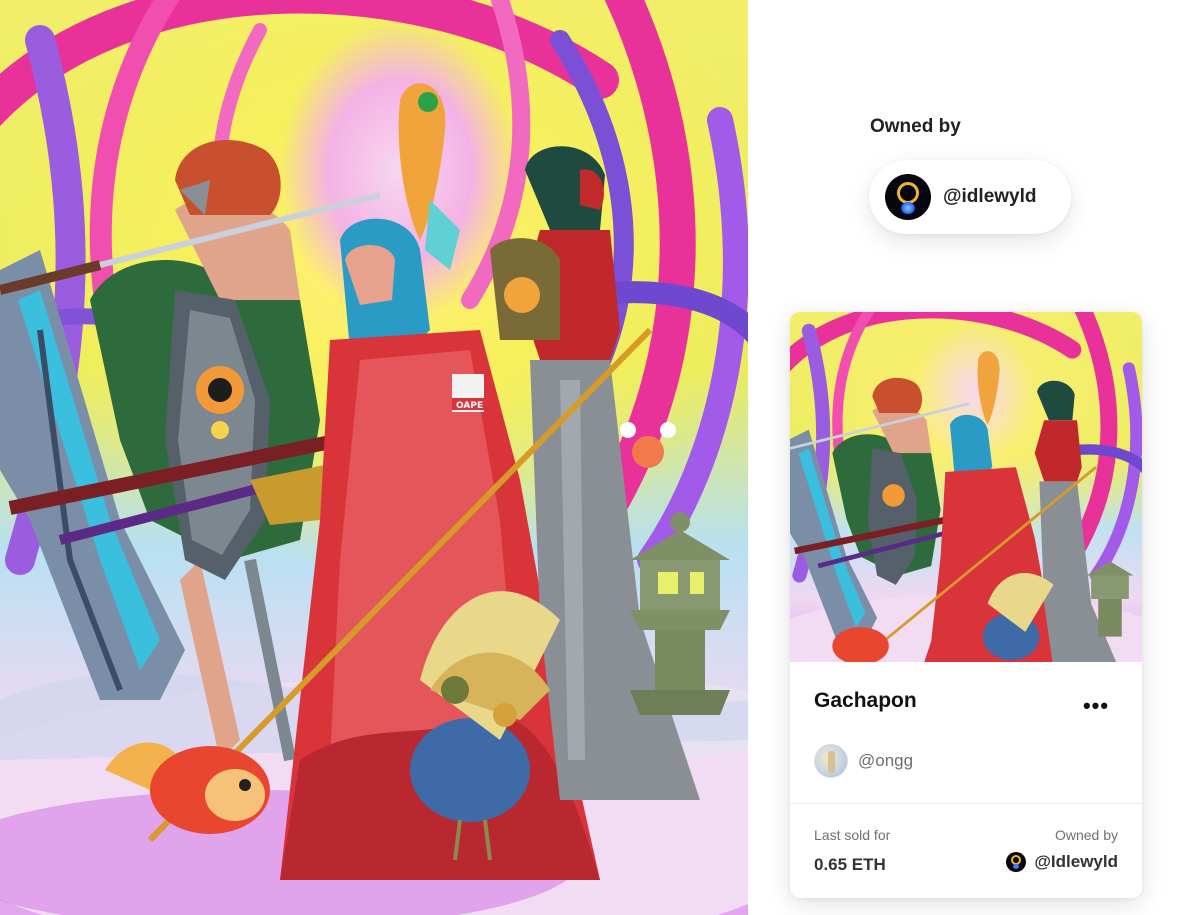 The image size is (1200, 915). I want to click on creator-link: @ongg, so click(863, 761).